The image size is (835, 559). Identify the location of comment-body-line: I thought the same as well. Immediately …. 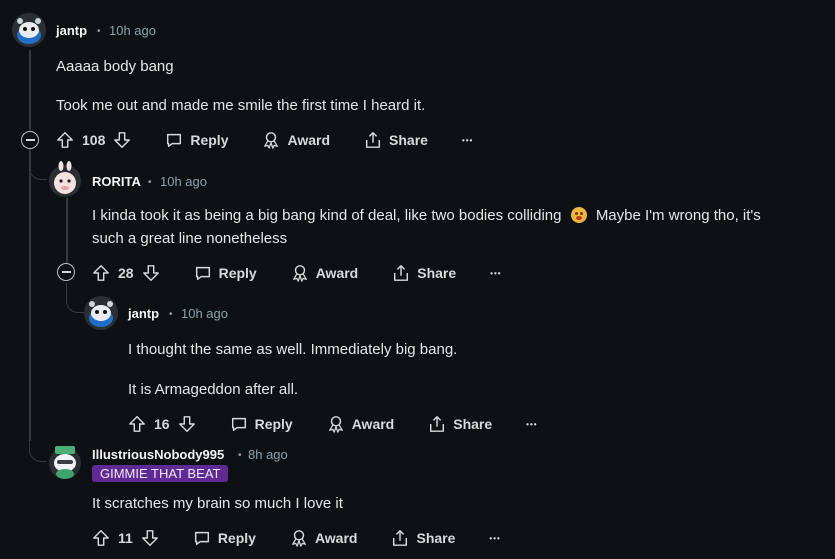
(293, 349).